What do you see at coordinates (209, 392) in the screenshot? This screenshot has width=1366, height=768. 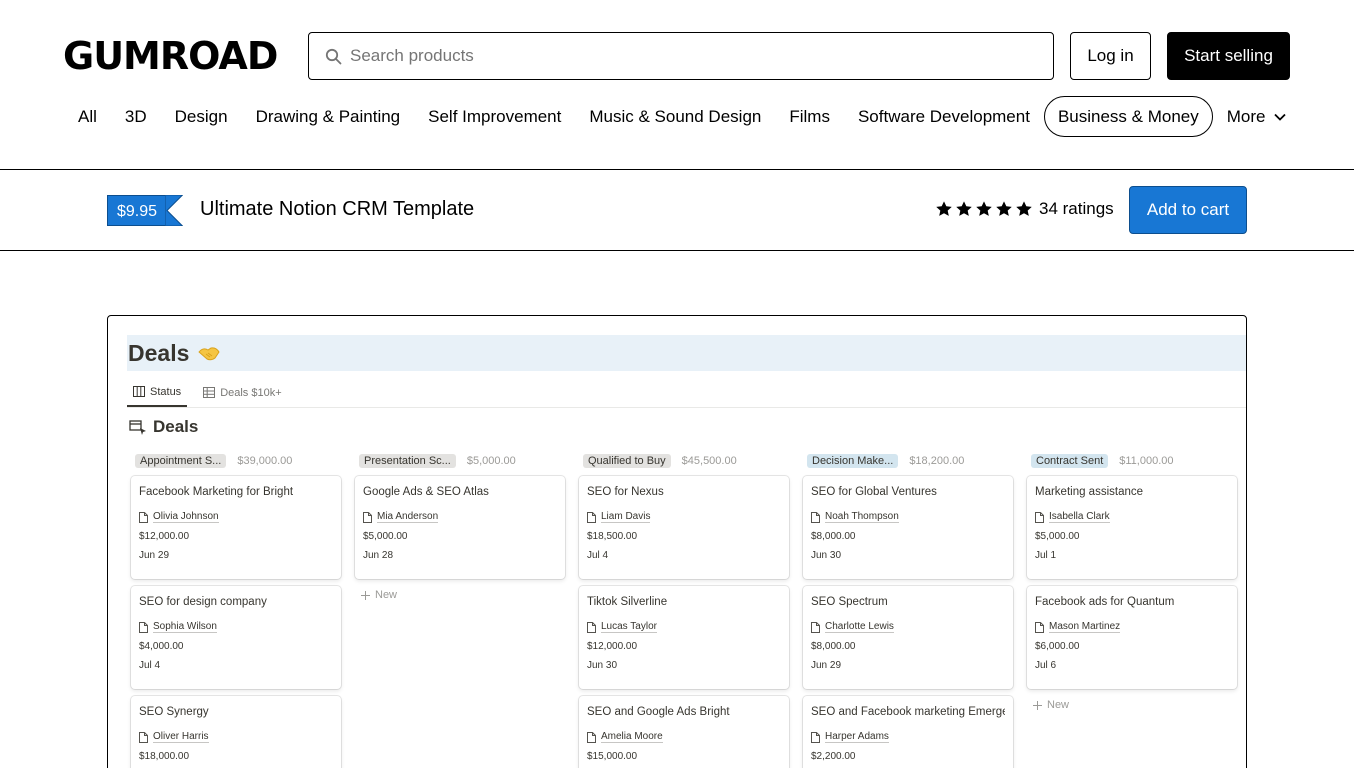 I see `table-icon` at bounding box center [209, 392].